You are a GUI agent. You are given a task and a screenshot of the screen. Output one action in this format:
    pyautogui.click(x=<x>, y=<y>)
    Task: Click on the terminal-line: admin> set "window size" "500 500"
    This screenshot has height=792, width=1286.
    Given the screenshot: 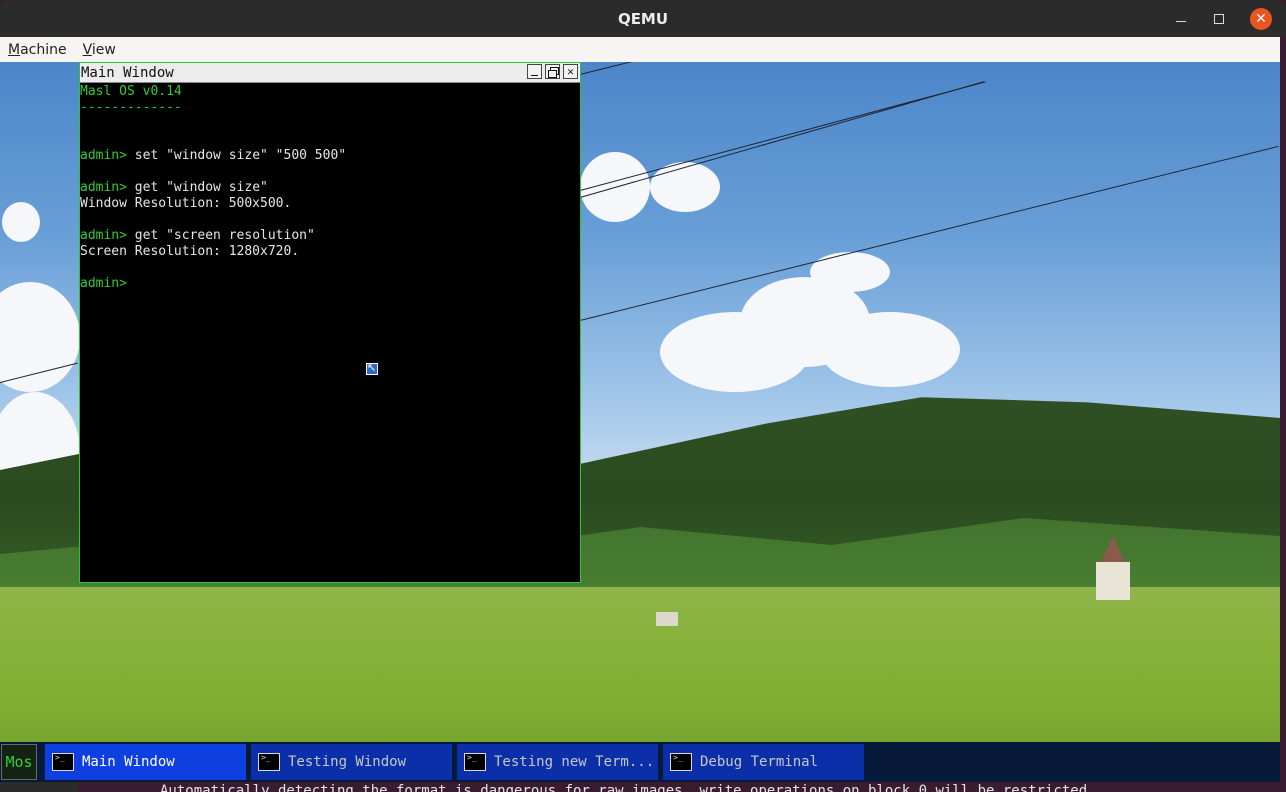 What is the action you would take?
    pyautogui.click(x=330, y=156)
    